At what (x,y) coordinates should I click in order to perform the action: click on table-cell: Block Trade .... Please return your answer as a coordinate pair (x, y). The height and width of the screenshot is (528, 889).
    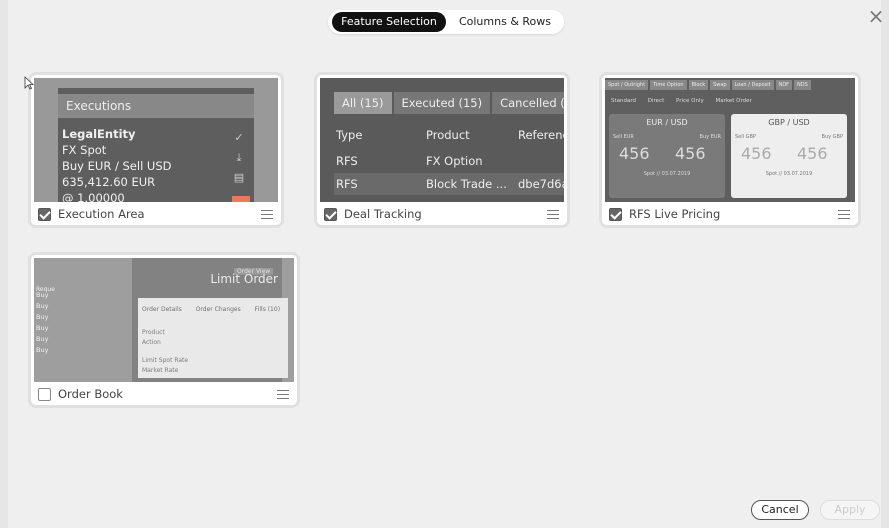
    Looking at the image, I should click on (466, 184).